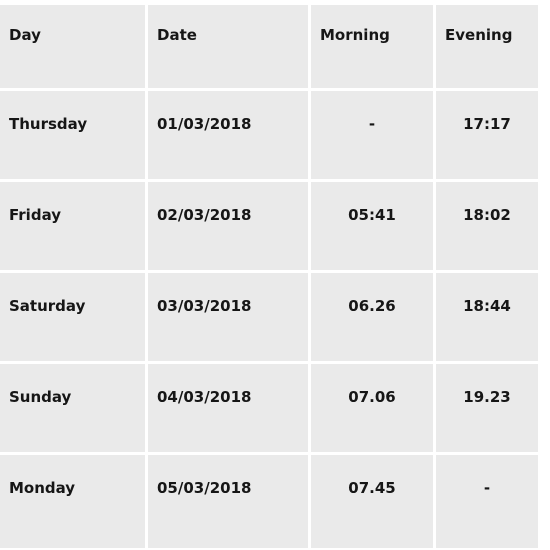 The width and height of the screenshot is (550, 550). Describe the element at coordinates (487, 124) in the screenshot. I see `cell-evening-value: 17:17` at that location.